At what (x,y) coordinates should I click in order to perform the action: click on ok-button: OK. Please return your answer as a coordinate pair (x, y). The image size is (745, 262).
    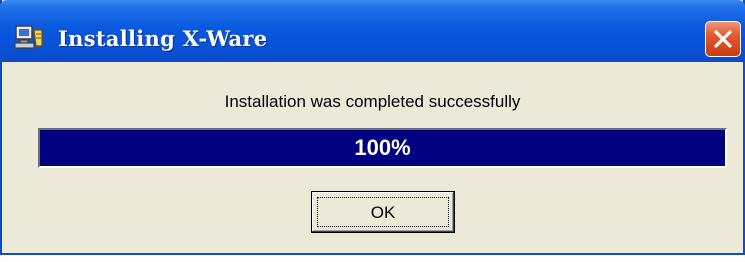
    Looking at the image, I should click on (383, 212).